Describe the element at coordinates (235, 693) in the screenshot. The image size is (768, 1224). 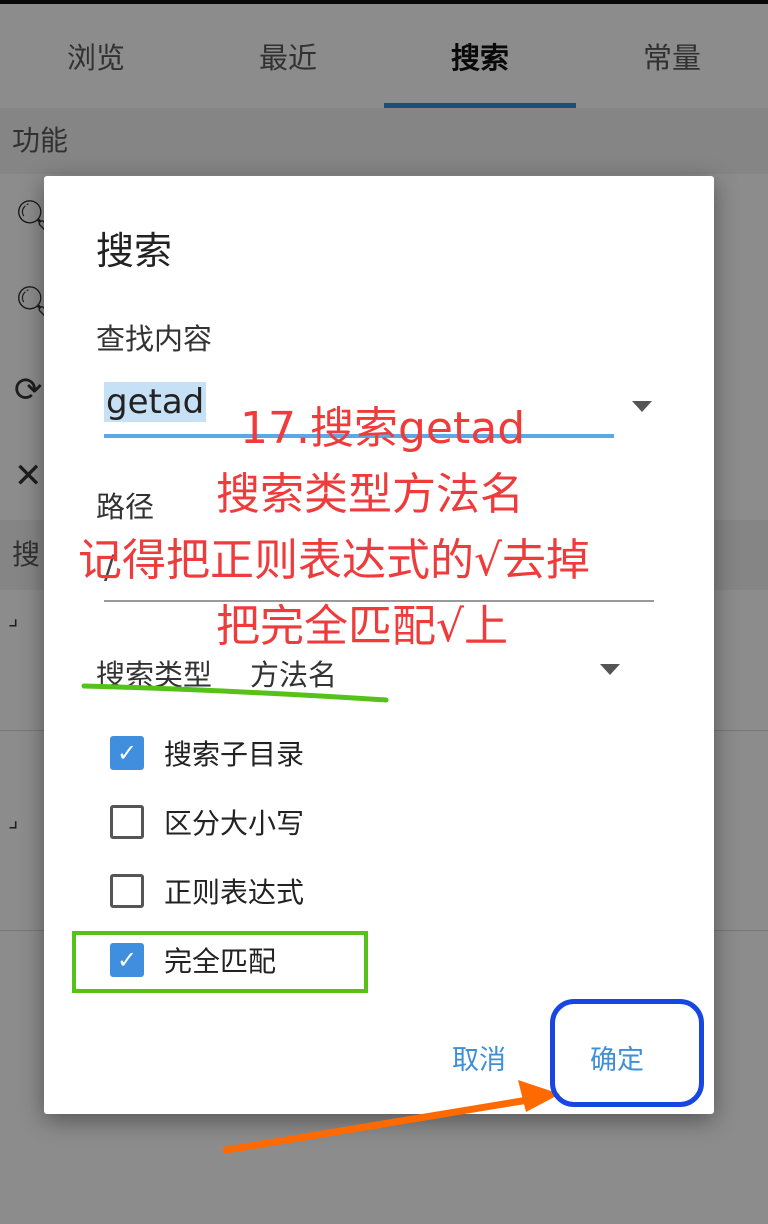
I see `green-underline-mark` at that location.